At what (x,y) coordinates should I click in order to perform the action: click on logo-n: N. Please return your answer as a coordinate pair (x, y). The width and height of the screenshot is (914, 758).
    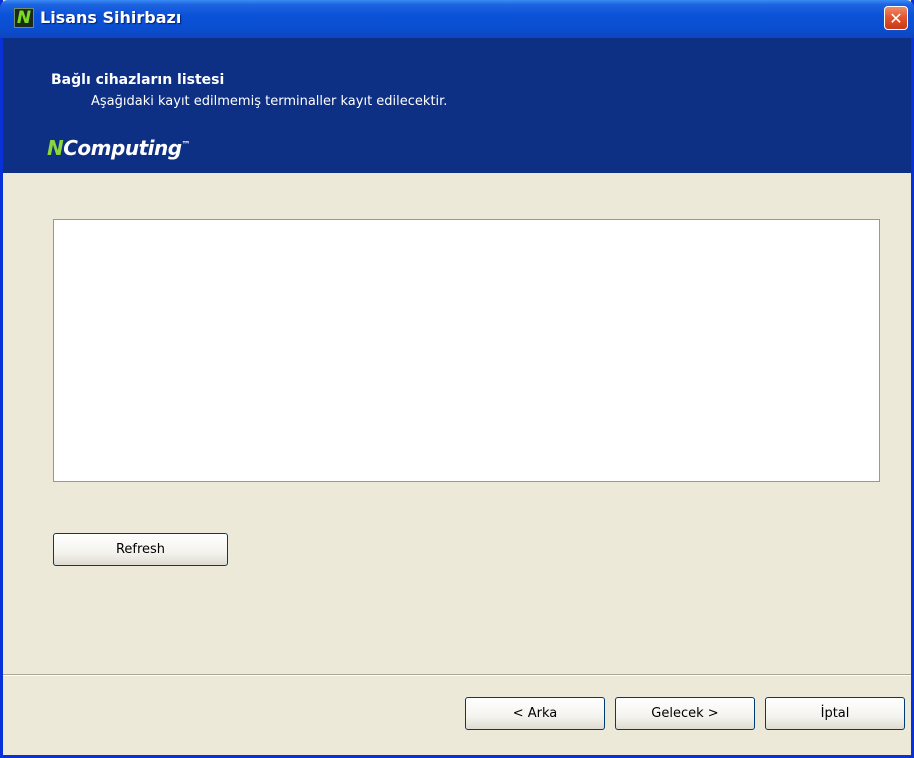
    Looking at the image, I should click on (55, 148).